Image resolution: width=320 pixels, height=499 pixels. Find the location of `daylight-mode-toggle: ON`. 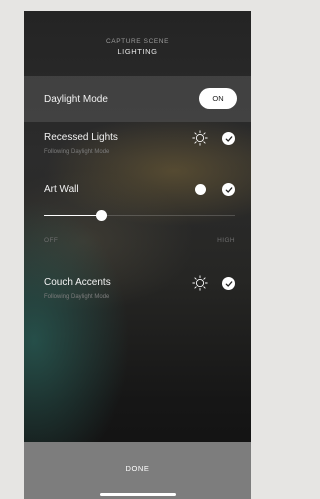

daylight-mode-toggle: ON is located at coordinates (218, 98).